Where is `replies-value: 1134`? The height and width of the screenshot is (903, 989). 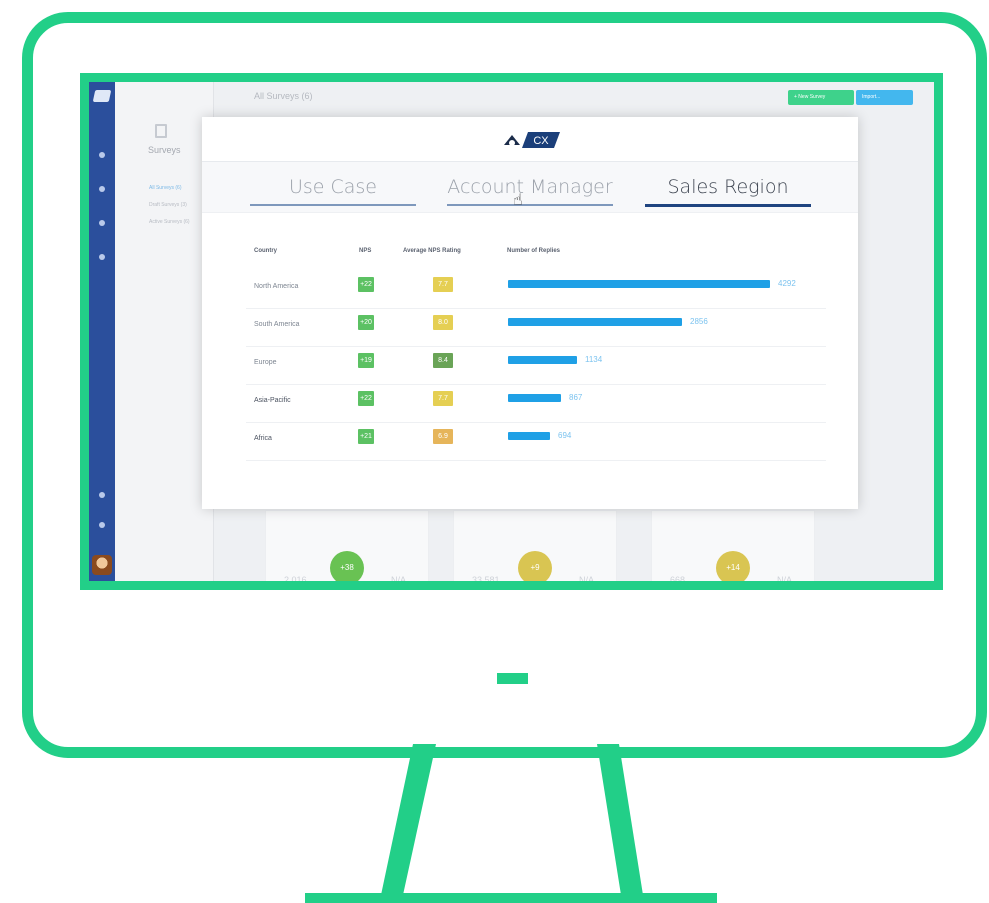
replies-value: 1134 is located at coordinates (594, 359).